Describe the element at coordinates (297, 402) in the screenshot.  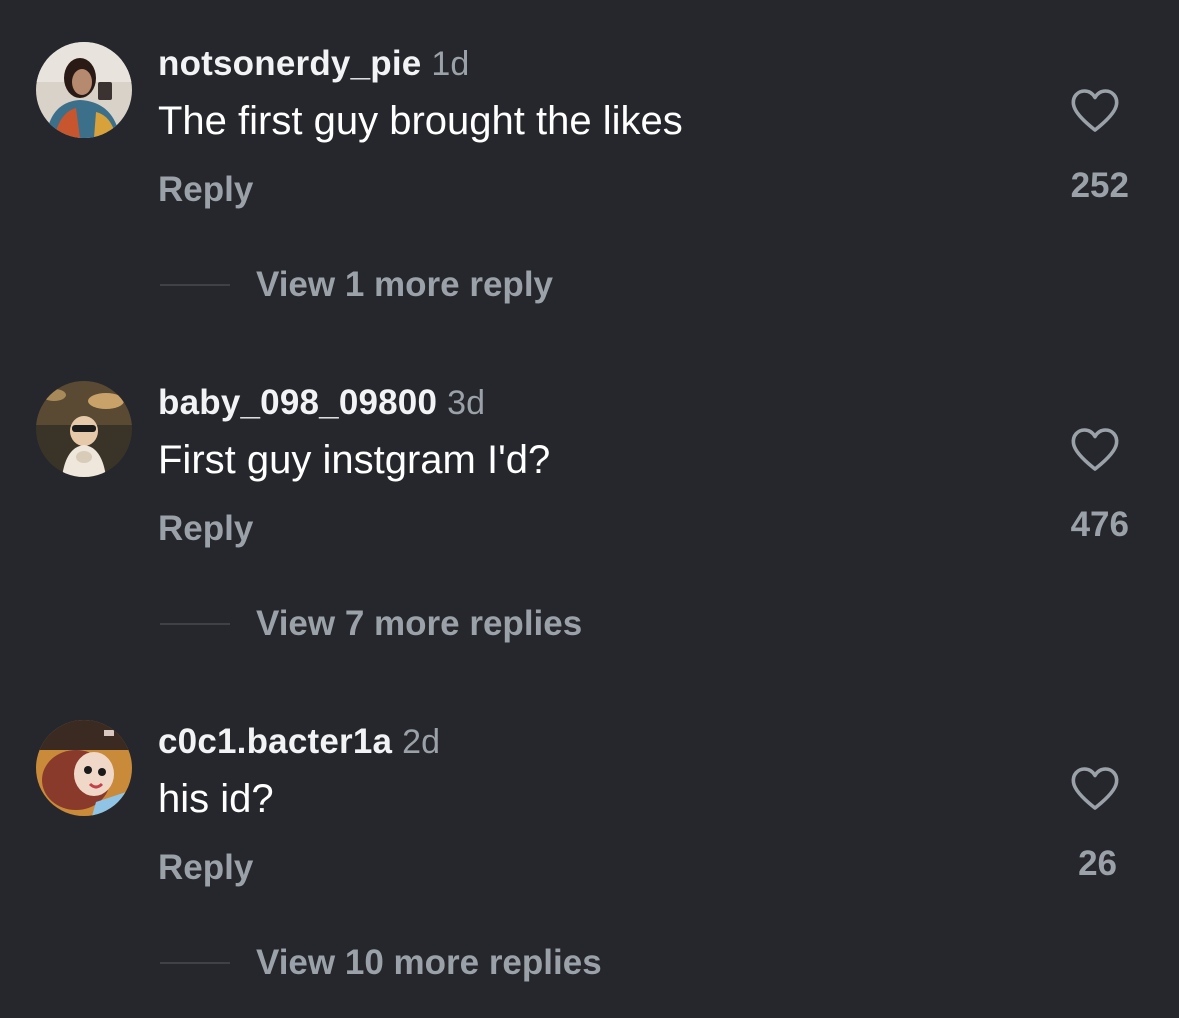
I see `username: baby_098_09800` at that location.